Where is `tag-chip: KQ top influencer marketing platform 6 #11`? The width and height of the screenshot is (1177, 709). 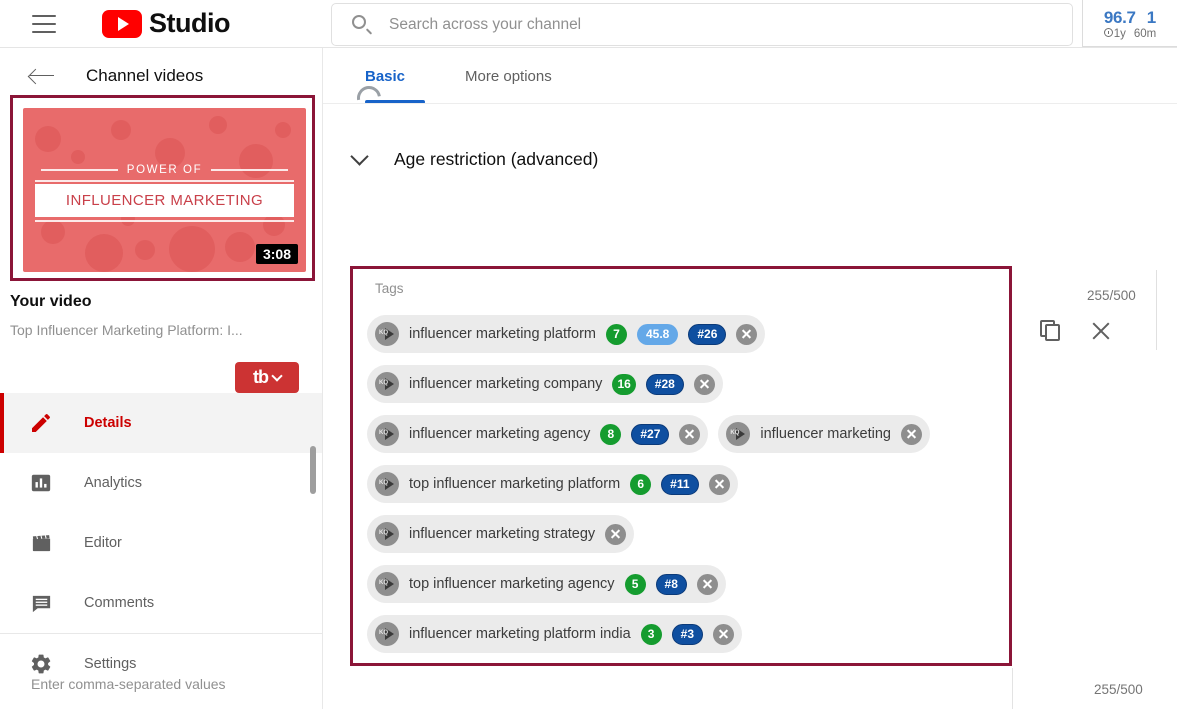
tag-chip: KQ top influencer marketing platform 6 #11 is located at coordinates (552, 484).